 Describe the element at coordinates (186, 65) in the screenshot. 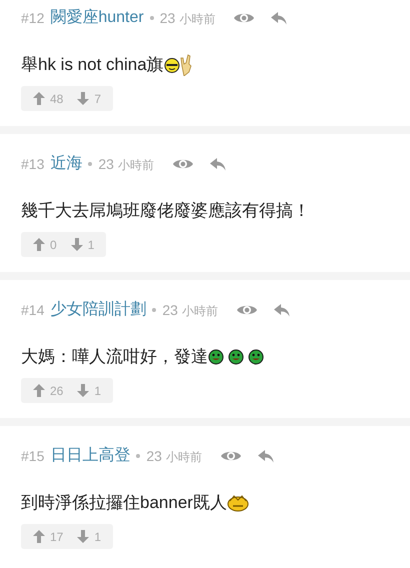

I see `hand-gesture-icon` at that location.